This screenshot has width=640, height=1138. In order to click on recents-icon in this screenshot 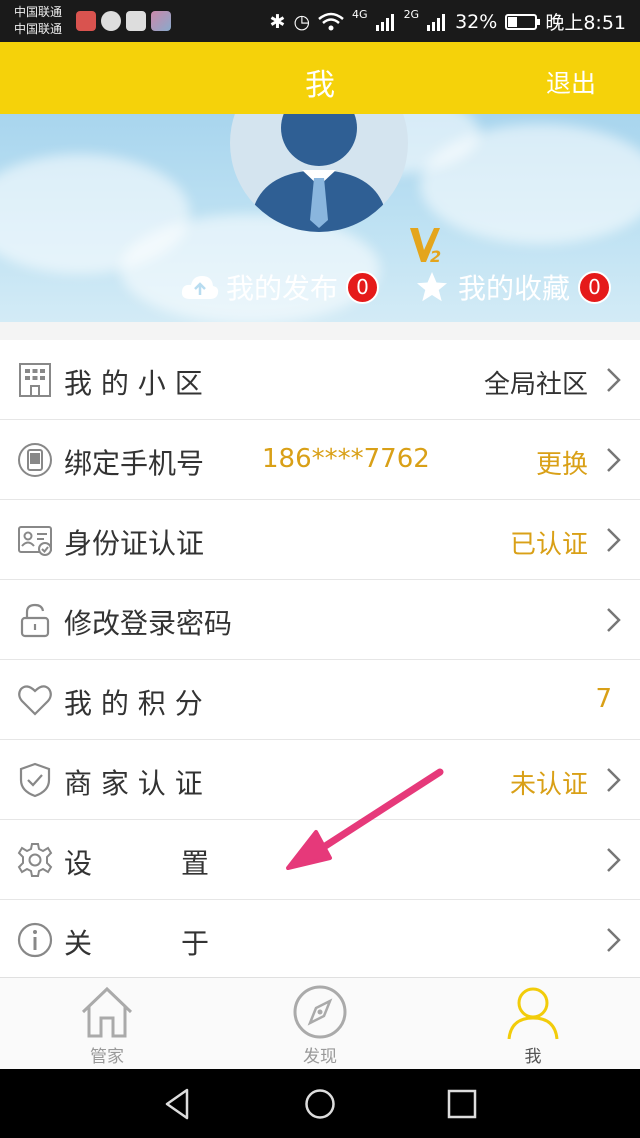, I will do `click(462, 1104)`.